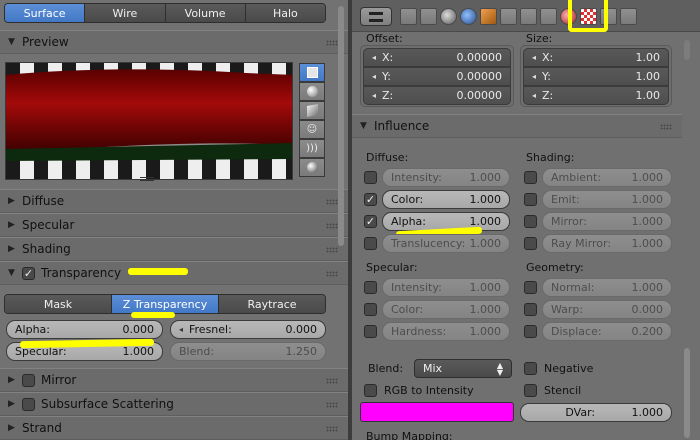 The height and width of the screenshot is (440, 700). What do you see at coordinates (596, 95) in the screenshot?
I see `size-z-field: ◂ Z: 1.00` at bounding box center [596, 95].